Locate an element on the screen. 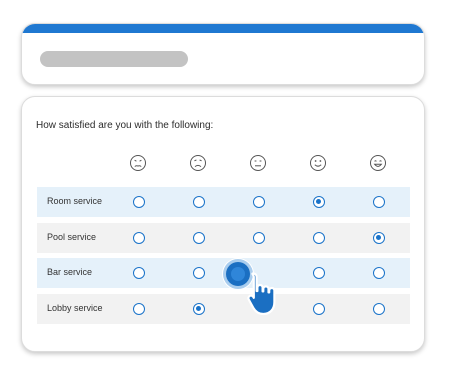  satisfied-face-icon is located at coordinates (318, 163).